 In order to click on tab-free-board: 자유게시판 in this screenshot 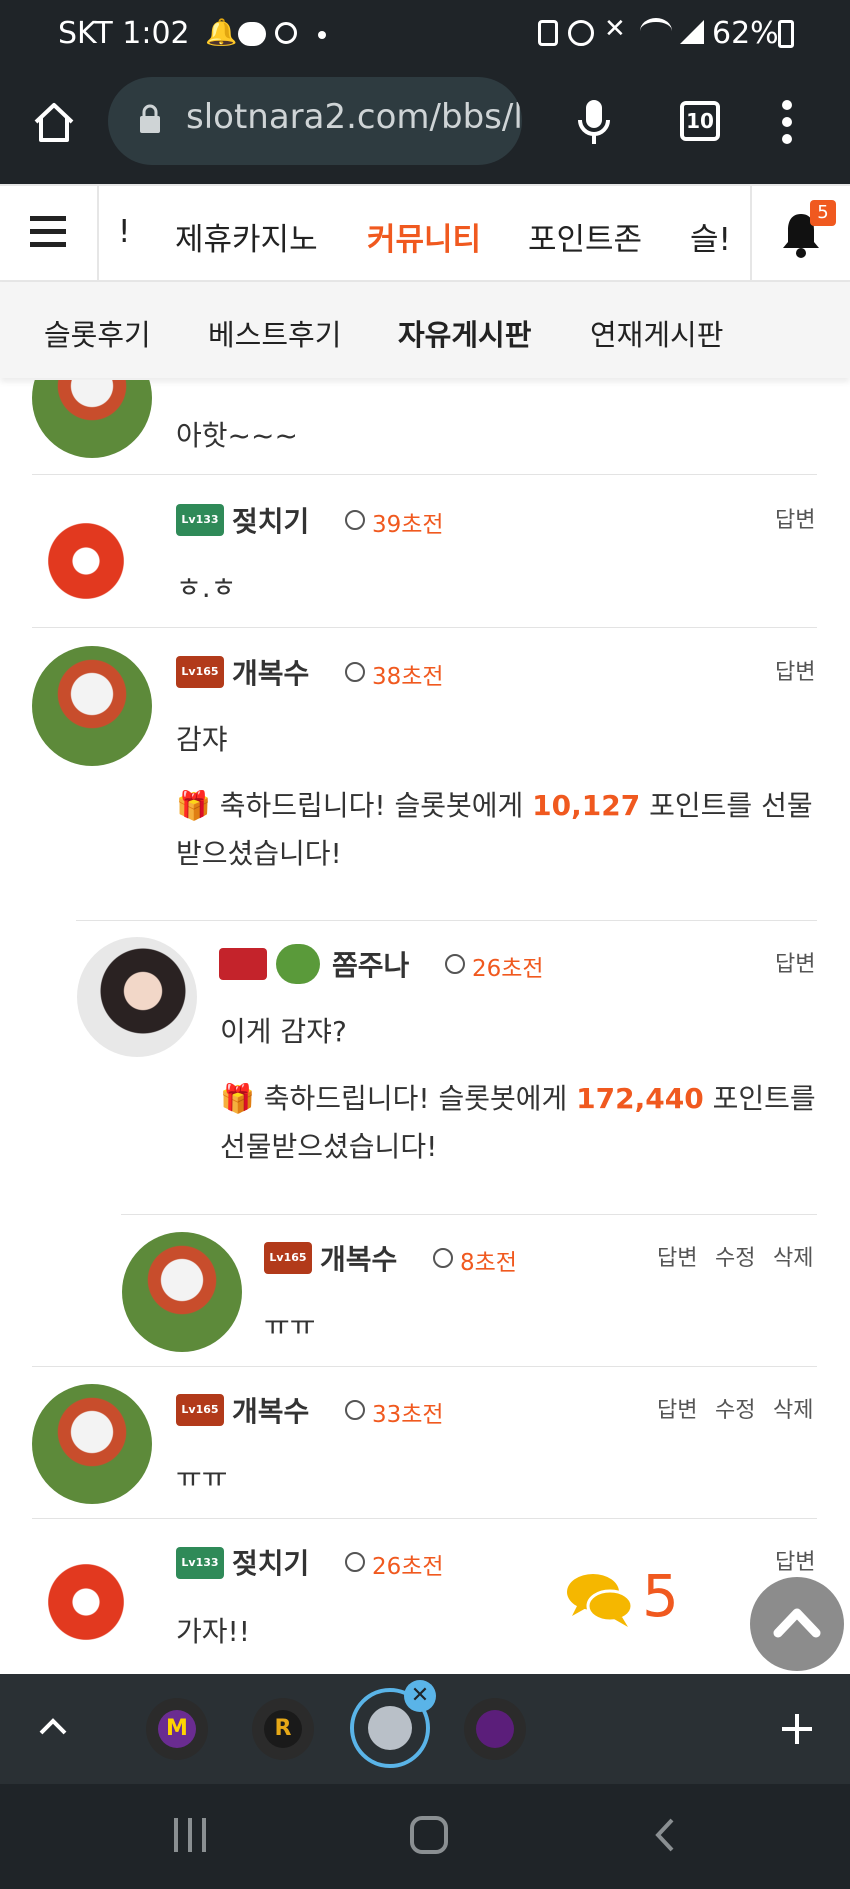, I will do `click(464, 333)`.